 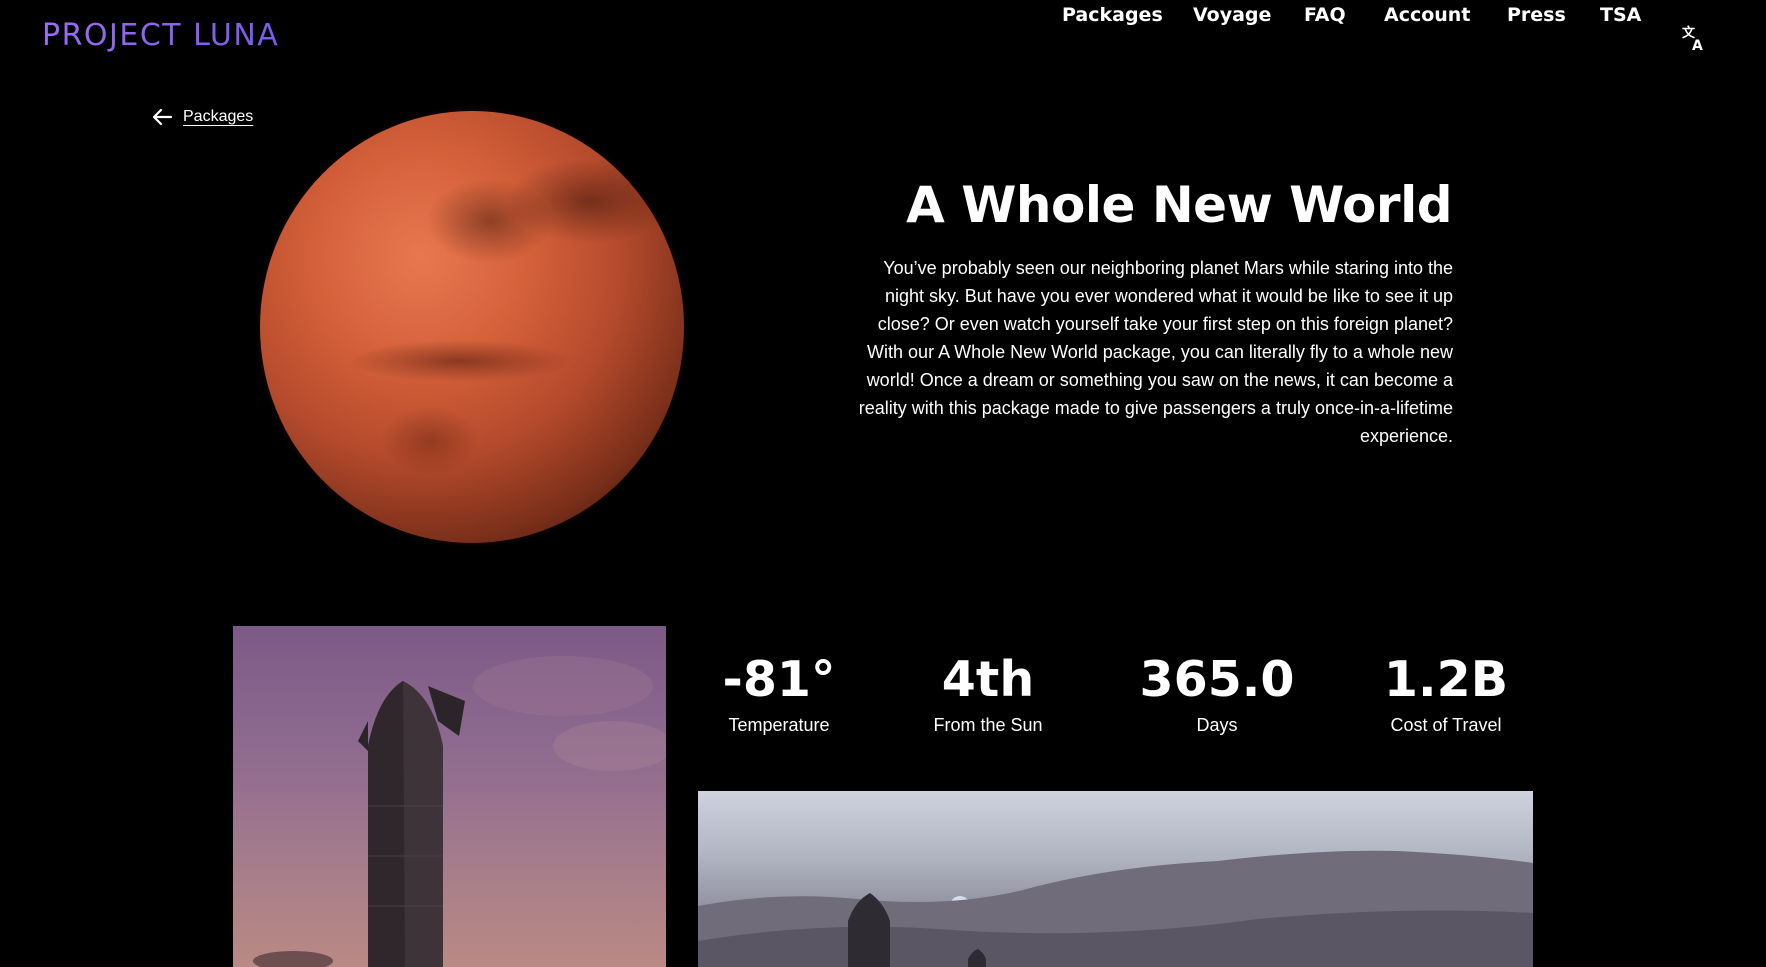 What do you see at coordinates (1620, 15) in the screenshot?
I see `nav-tsa: TSA` at bounding box center [1620, 15].